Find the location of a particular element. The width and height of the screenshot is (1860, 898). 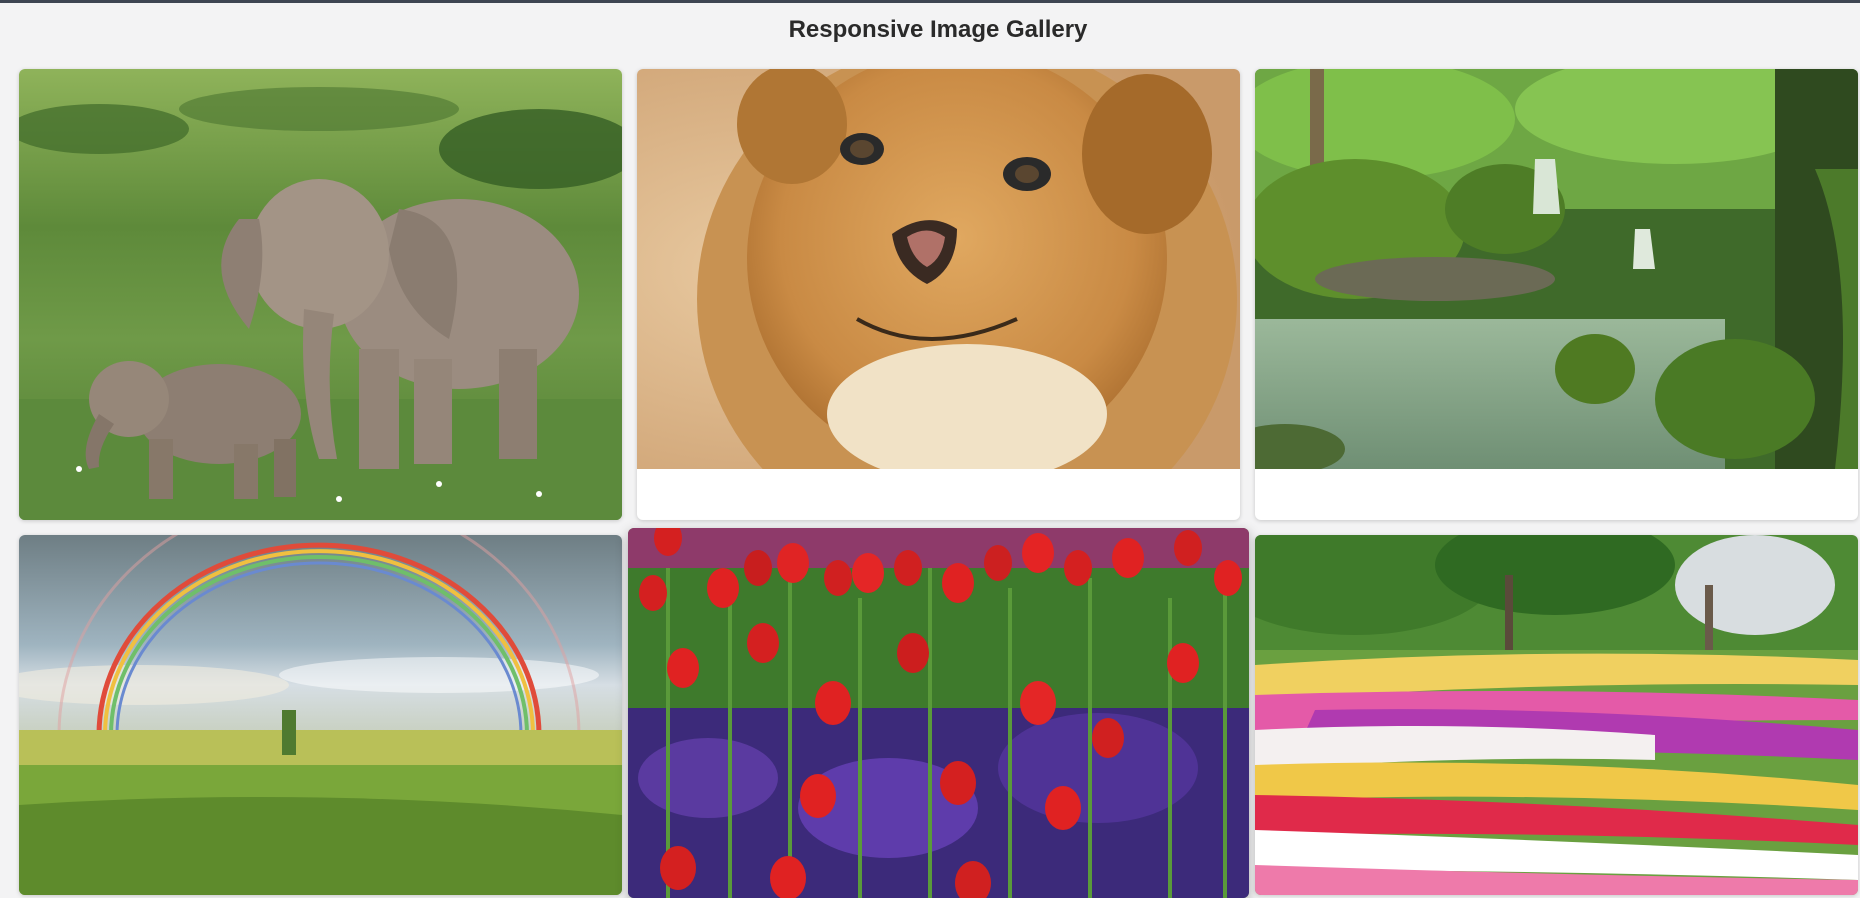

red-tulips-photo is located at coordinates (938, 713).